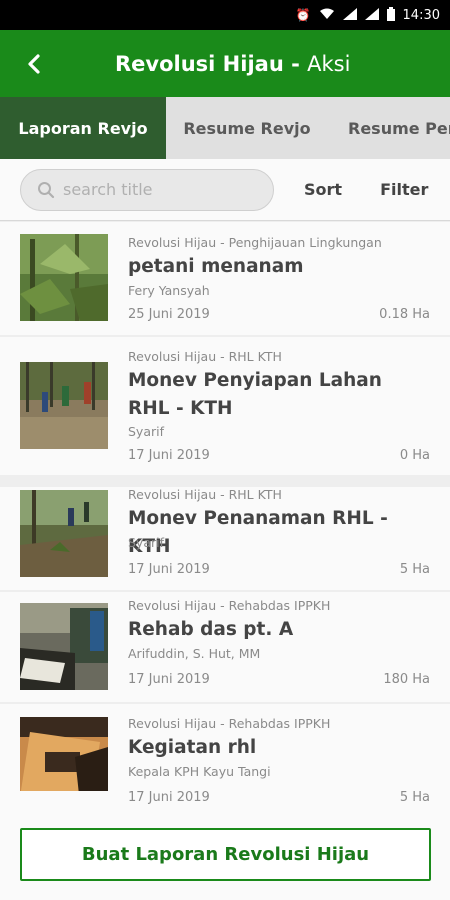 This screenshot has height=900, width=450. I want to click on status-time: 14:30, so click(421, 15).